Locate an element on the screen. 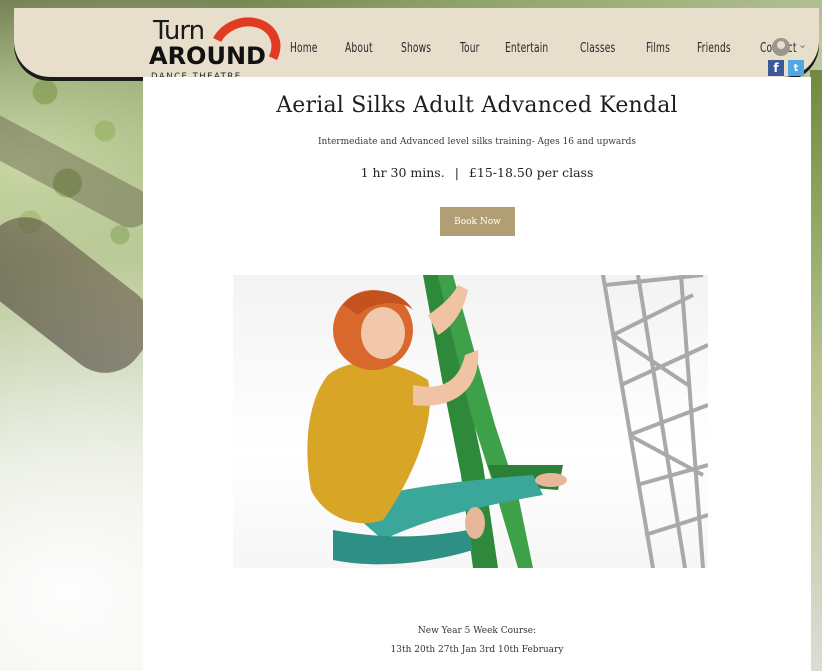  service-meta: 1 hr 30 mins. | £15-18.50 per class is located at coordinates (477, 172).